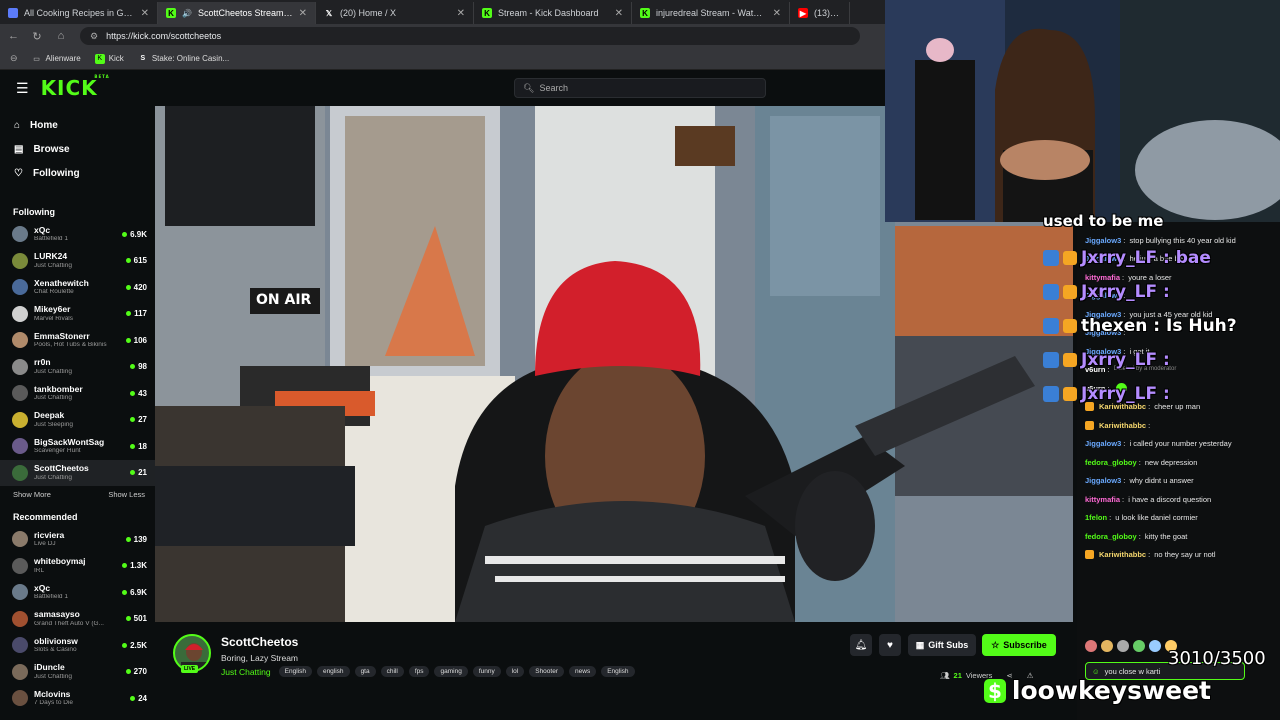  I want to click on viewer-count: 1.3K, so click(138, 566).